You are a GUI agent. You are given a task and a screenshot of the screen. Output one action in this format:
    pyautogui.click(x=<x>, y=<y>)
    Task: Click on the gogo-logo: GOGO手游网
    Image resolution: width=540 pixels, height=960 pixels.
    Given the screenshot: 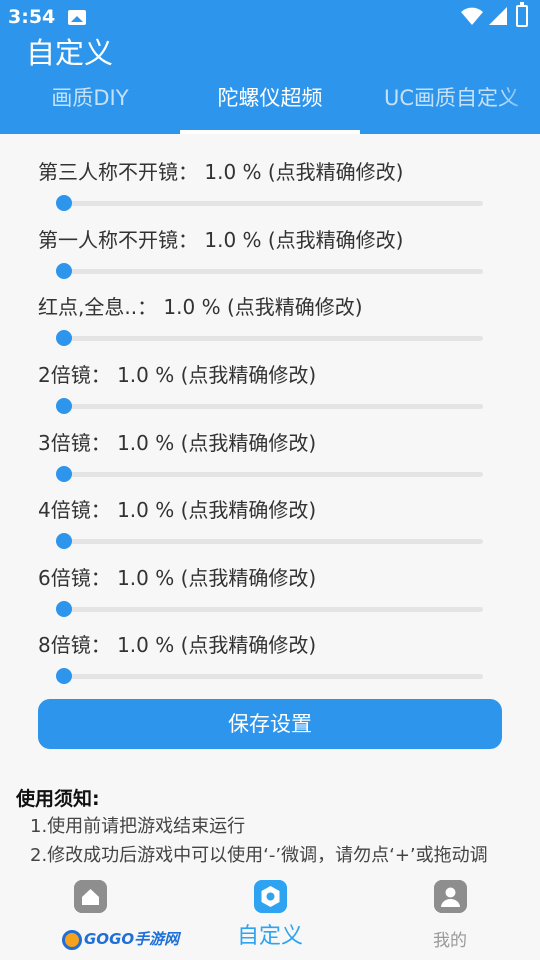 What is the action you would take?
    pyautogui.click(x=120, y=939)
    